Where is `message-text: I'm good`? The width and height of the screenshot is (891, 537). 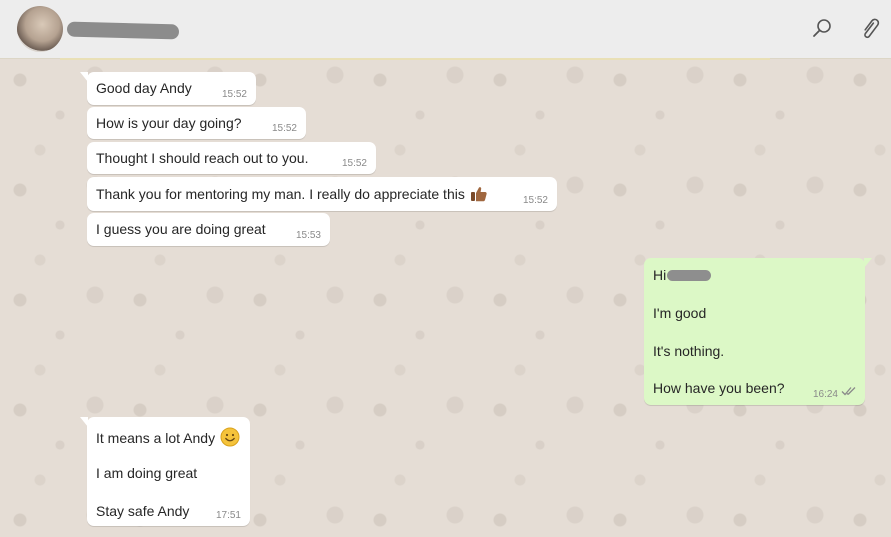 message-text: I'm good is located at coordinates (680, 313).